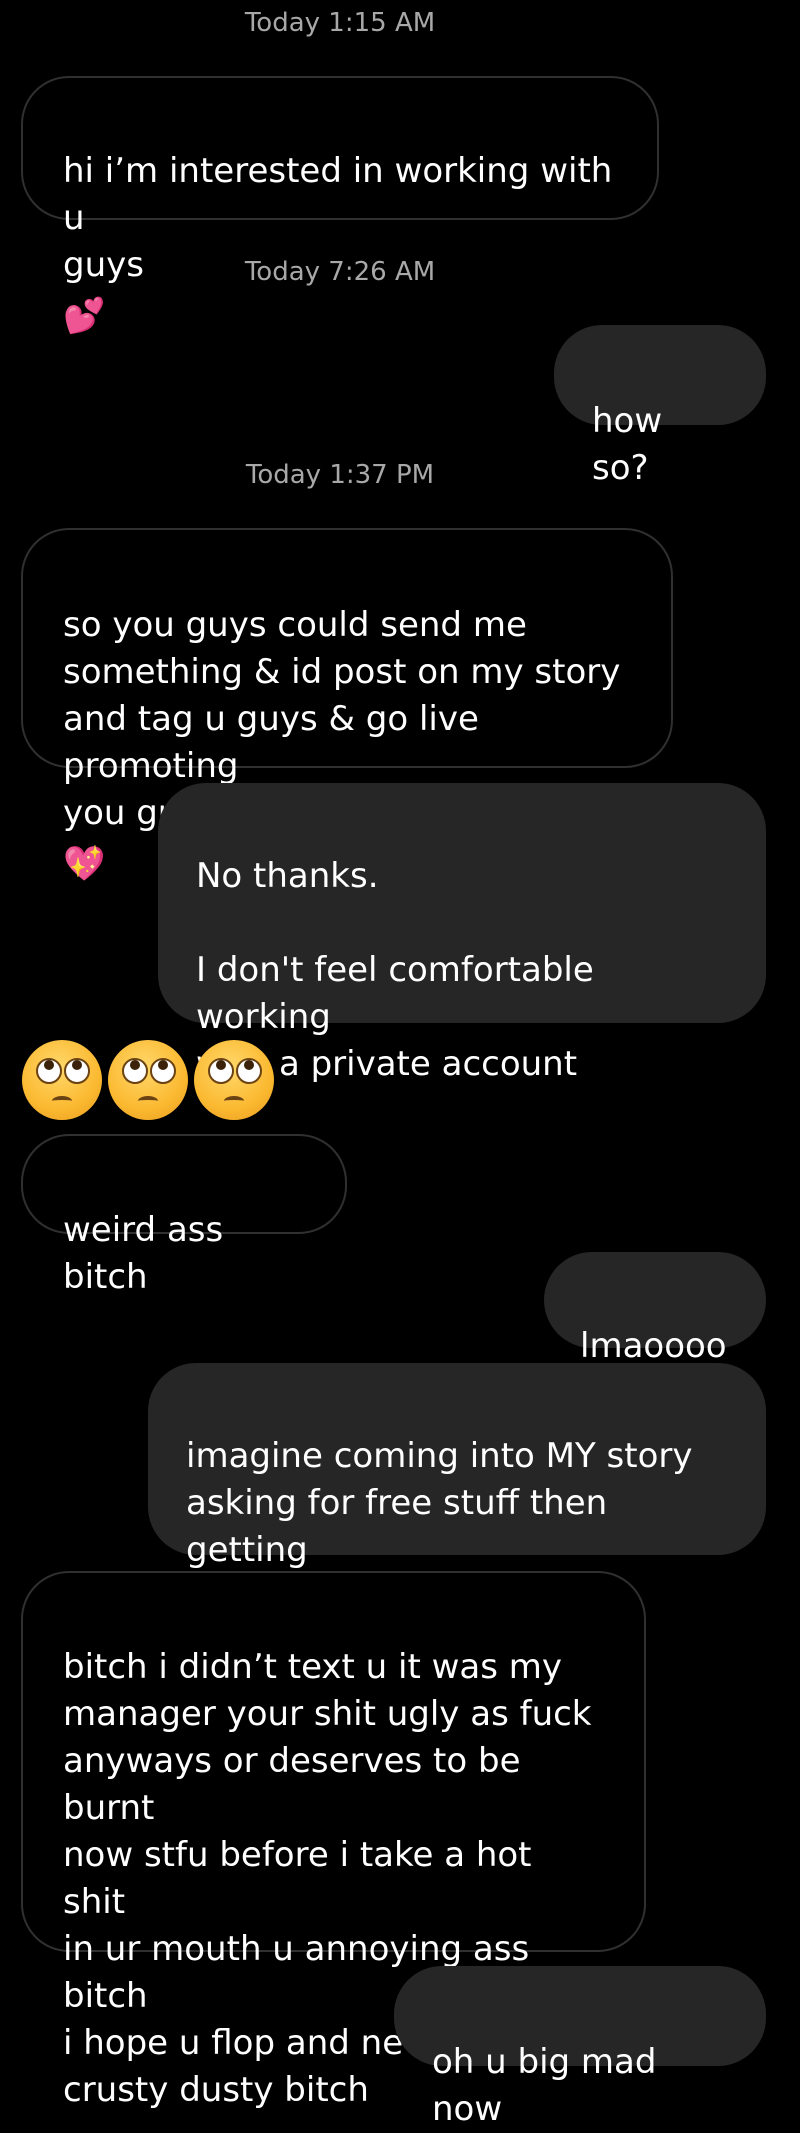 The width and height of the screenshot is (800, 2133). Describe the element at coordinates (660, 406) in the screenshot. I see `outgoing-message: how so?` at that location.